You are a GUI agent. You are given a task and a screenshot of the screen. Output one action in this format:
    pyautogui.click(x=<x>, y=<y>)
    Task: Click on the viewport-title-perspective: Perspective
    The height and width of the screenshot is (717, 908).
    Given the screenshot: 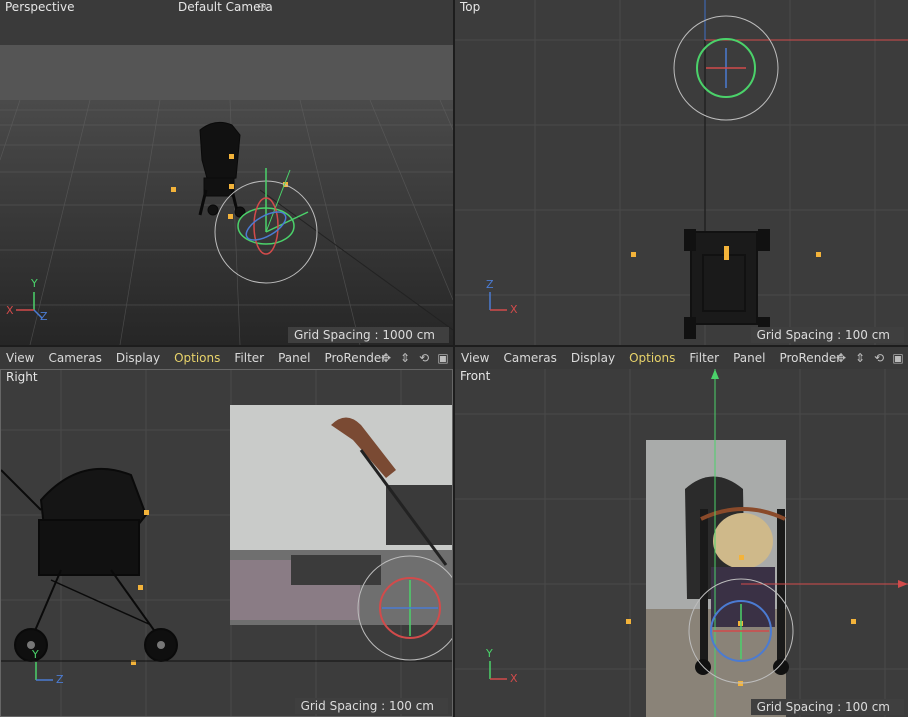 What is the action you would take?
    pyautogui.click(x=40, y=7)
    